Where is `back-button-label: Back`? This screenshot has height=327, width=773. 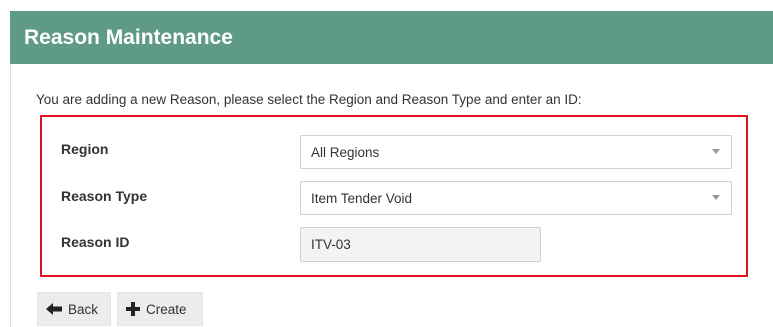
back-button-label: Back is located at coordinates (83, 309).